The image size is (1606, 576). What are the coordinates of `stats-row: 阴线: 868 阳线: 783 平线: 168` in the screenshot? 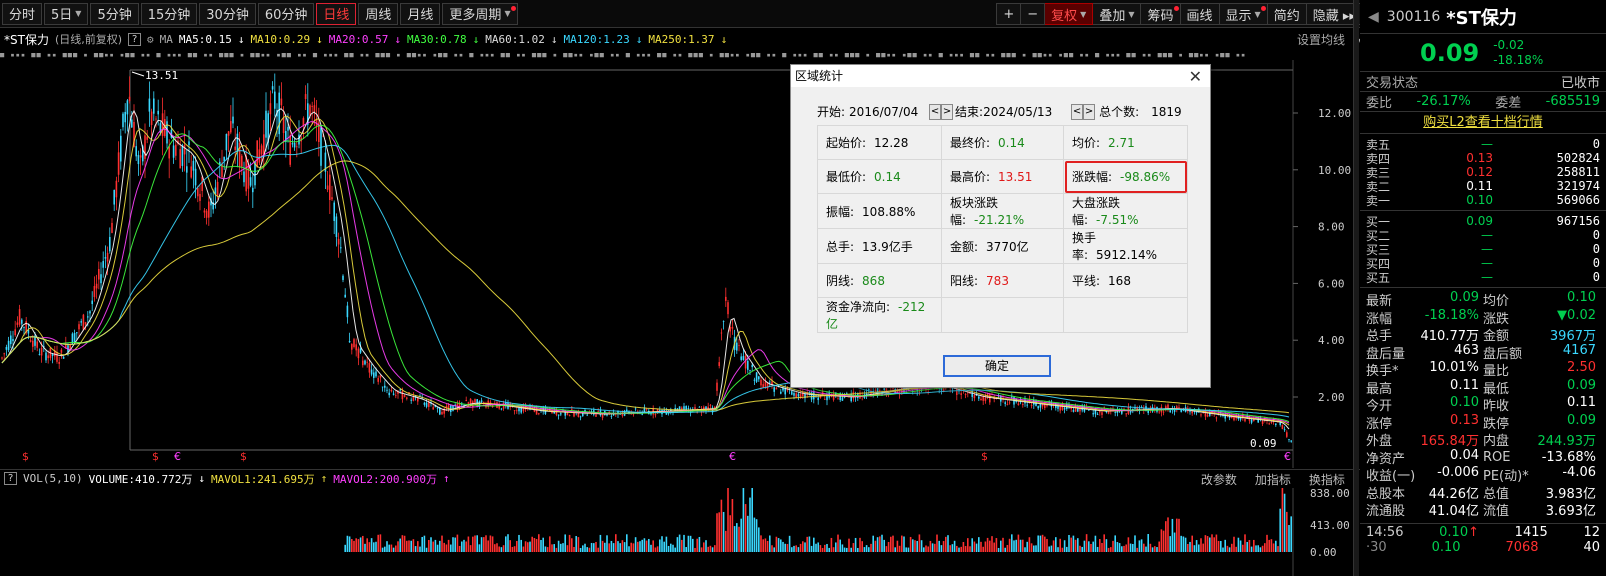 It's located at (1002, 280).